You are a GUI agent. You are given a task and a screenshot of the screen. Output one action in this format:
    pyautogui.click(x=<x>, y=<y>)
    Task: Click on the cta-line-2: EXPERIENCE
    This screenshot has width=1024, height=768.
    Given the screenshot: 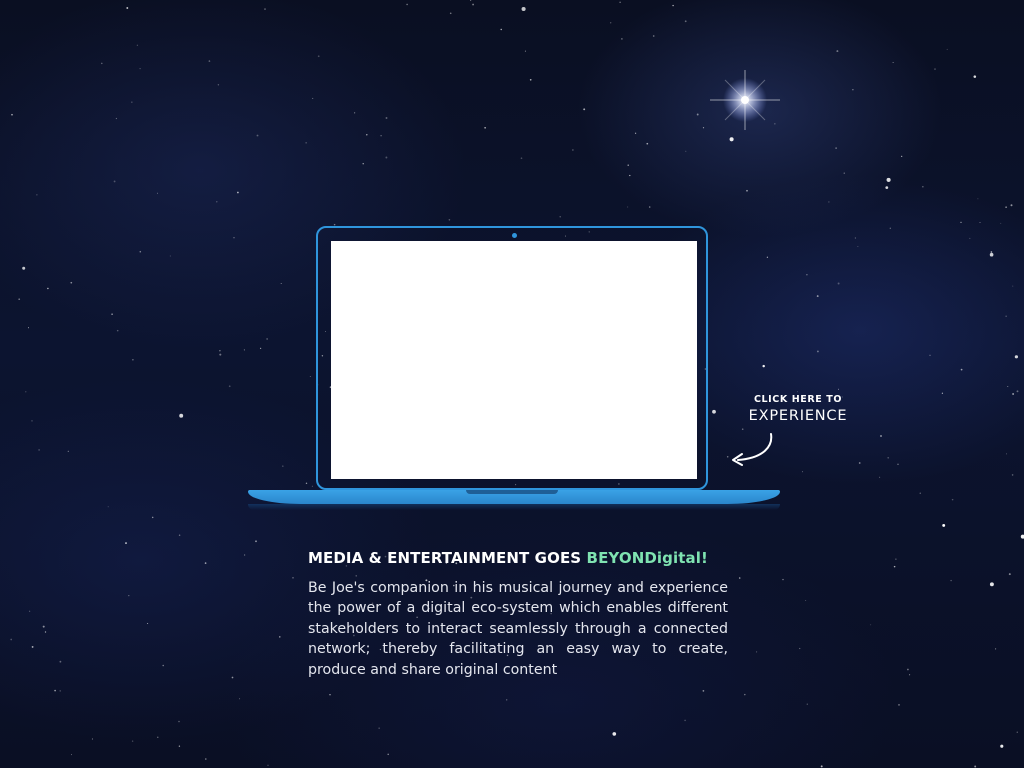 What is the action you would take?
    pyautogui.click(x=798, y=416)
    